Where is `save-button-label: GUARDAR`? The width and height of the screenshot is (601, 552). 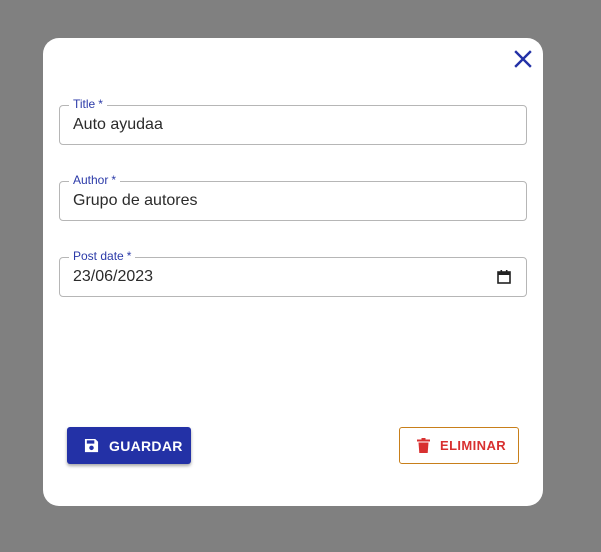
save-button-label: GUARDAR is located at coordinates (146, 445).